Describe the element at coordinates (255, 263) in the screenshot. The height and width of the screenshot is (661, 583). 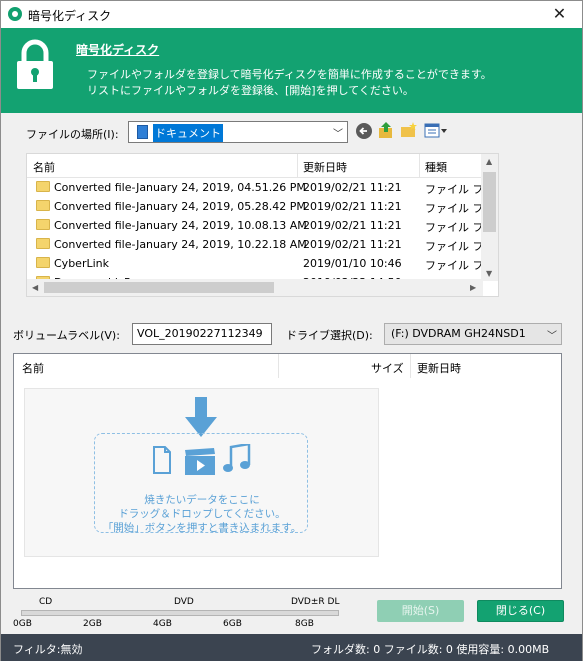
I see `file-row: CyberLink 2019/01/10 10:46 ファイル フォルダー` at that location.